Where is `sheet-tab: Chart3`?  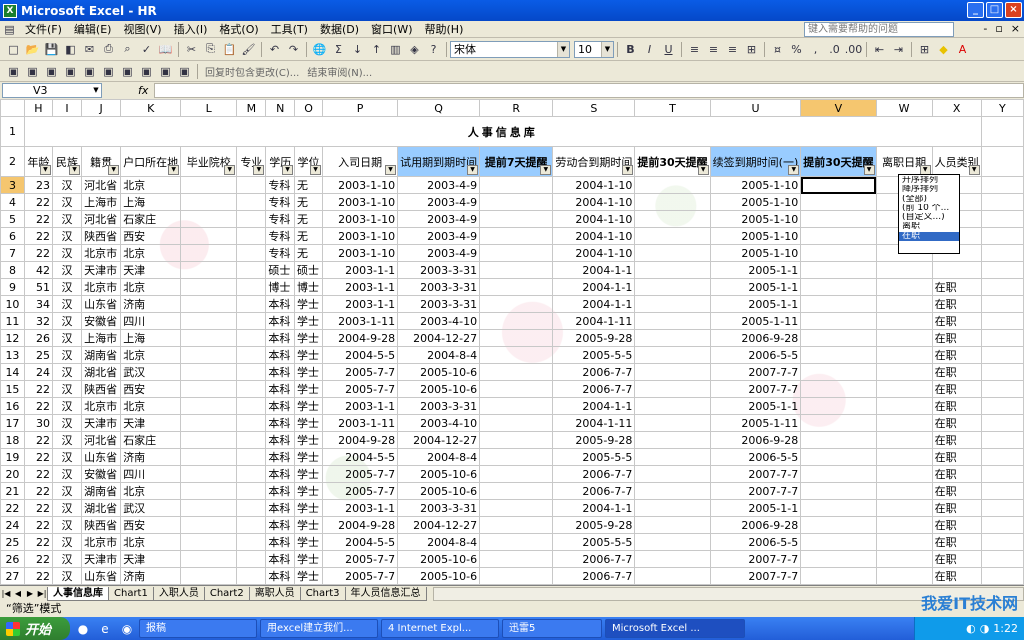 sheet-tab: Chart3 is located at coordinates (322, 593).